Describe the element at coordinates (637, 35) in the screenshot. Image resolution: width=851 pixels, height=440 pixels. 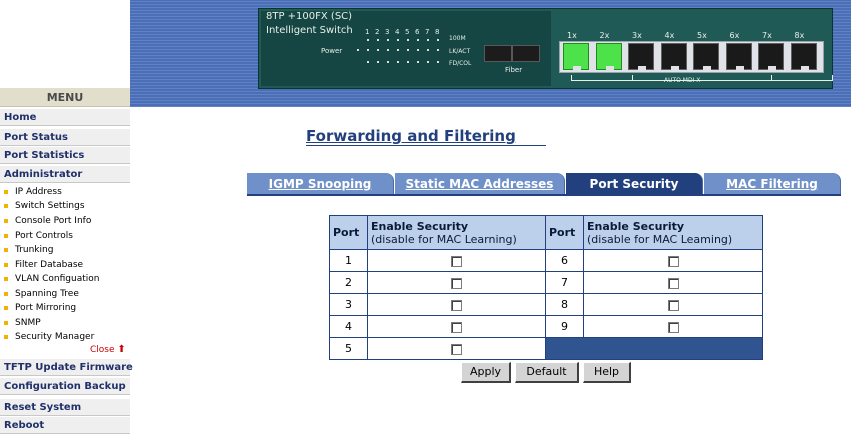
I see `rj45-port-label: 3x` at that location.